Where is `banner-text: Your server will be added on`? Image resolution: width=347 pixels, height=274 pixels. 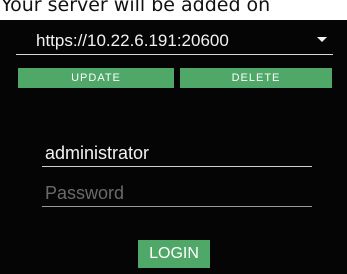
banner-text: Your server will be added on is located at coordinates (136, 8).